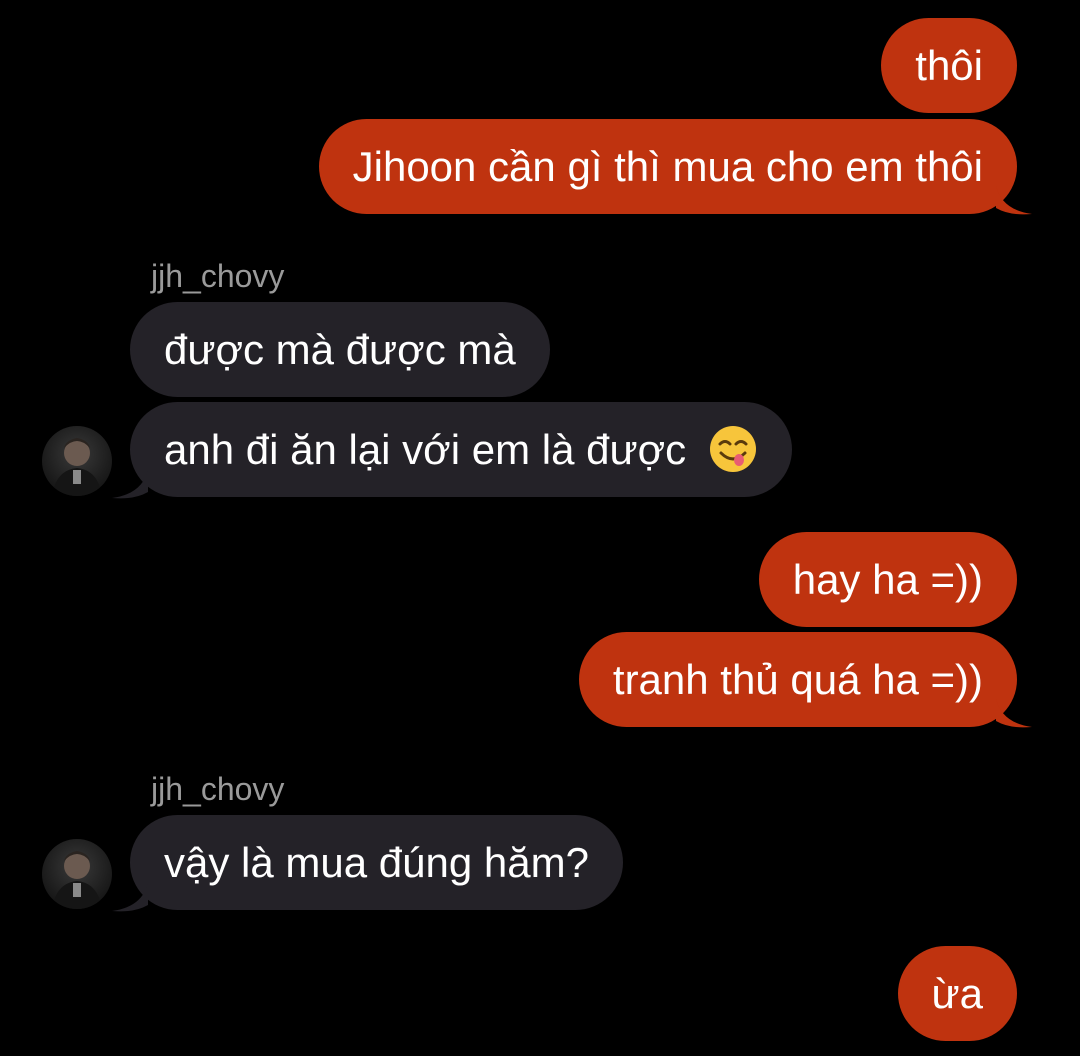 This screenshot has width=1080, height=1056. I want to click on yum-face-emoji, so click(732, 448).